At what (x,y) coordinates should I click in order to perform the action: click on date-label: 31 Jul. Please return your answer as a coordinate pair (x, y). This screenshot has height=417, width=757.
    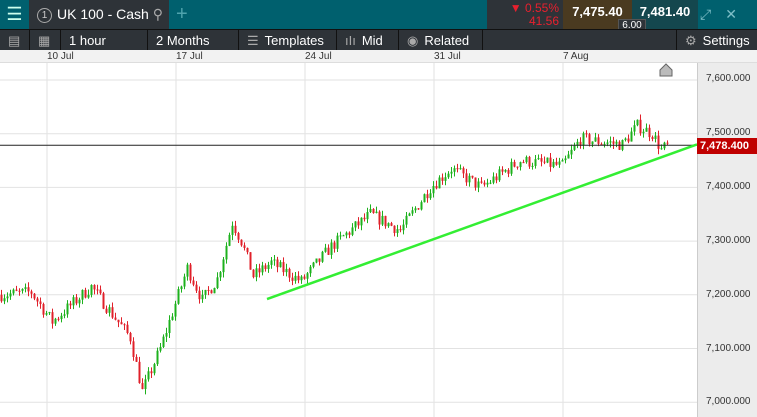
    Looking at the image, I should click on (447, 56).